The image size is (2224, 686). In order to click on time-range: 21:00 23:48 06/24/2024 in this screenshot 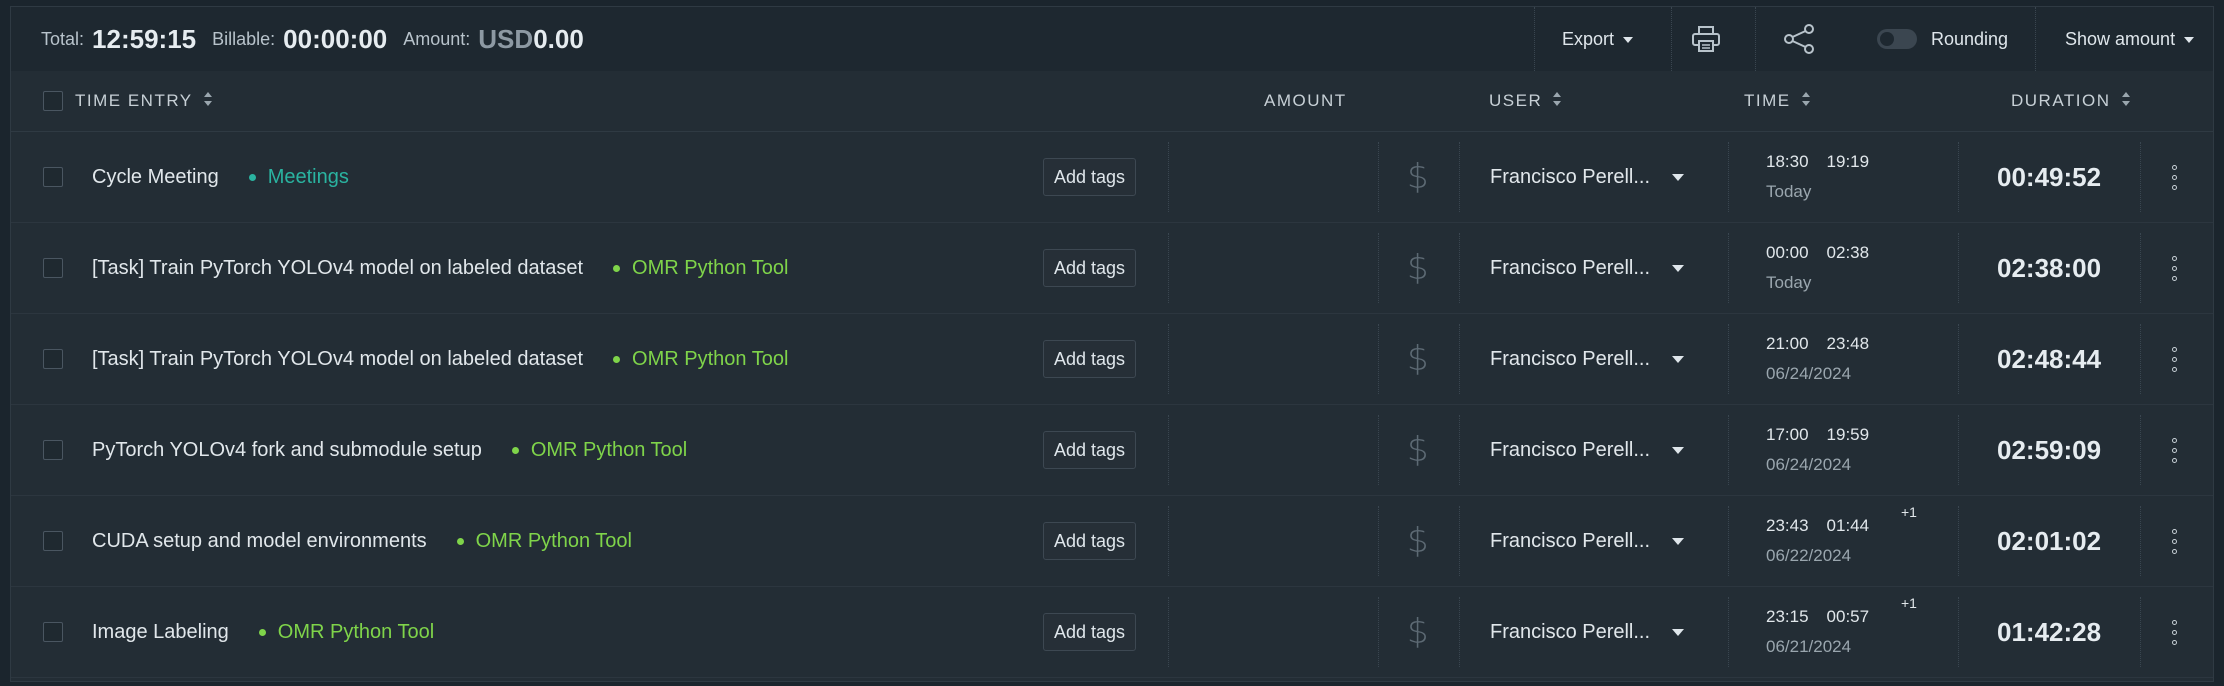, I will do `click(1817, 359)`.